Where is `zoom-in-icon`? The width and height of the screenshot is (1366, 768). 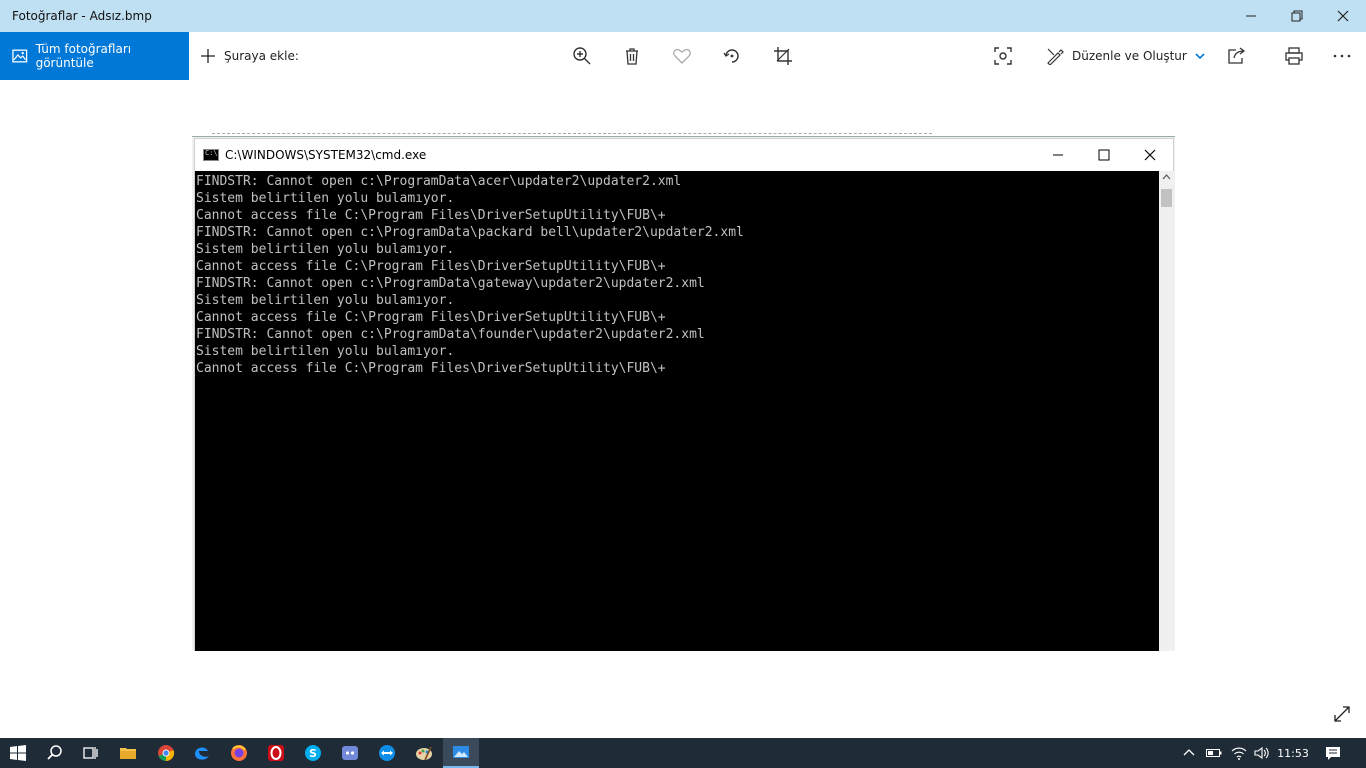 zoom-in-icon is located at coordinates (582, 56).